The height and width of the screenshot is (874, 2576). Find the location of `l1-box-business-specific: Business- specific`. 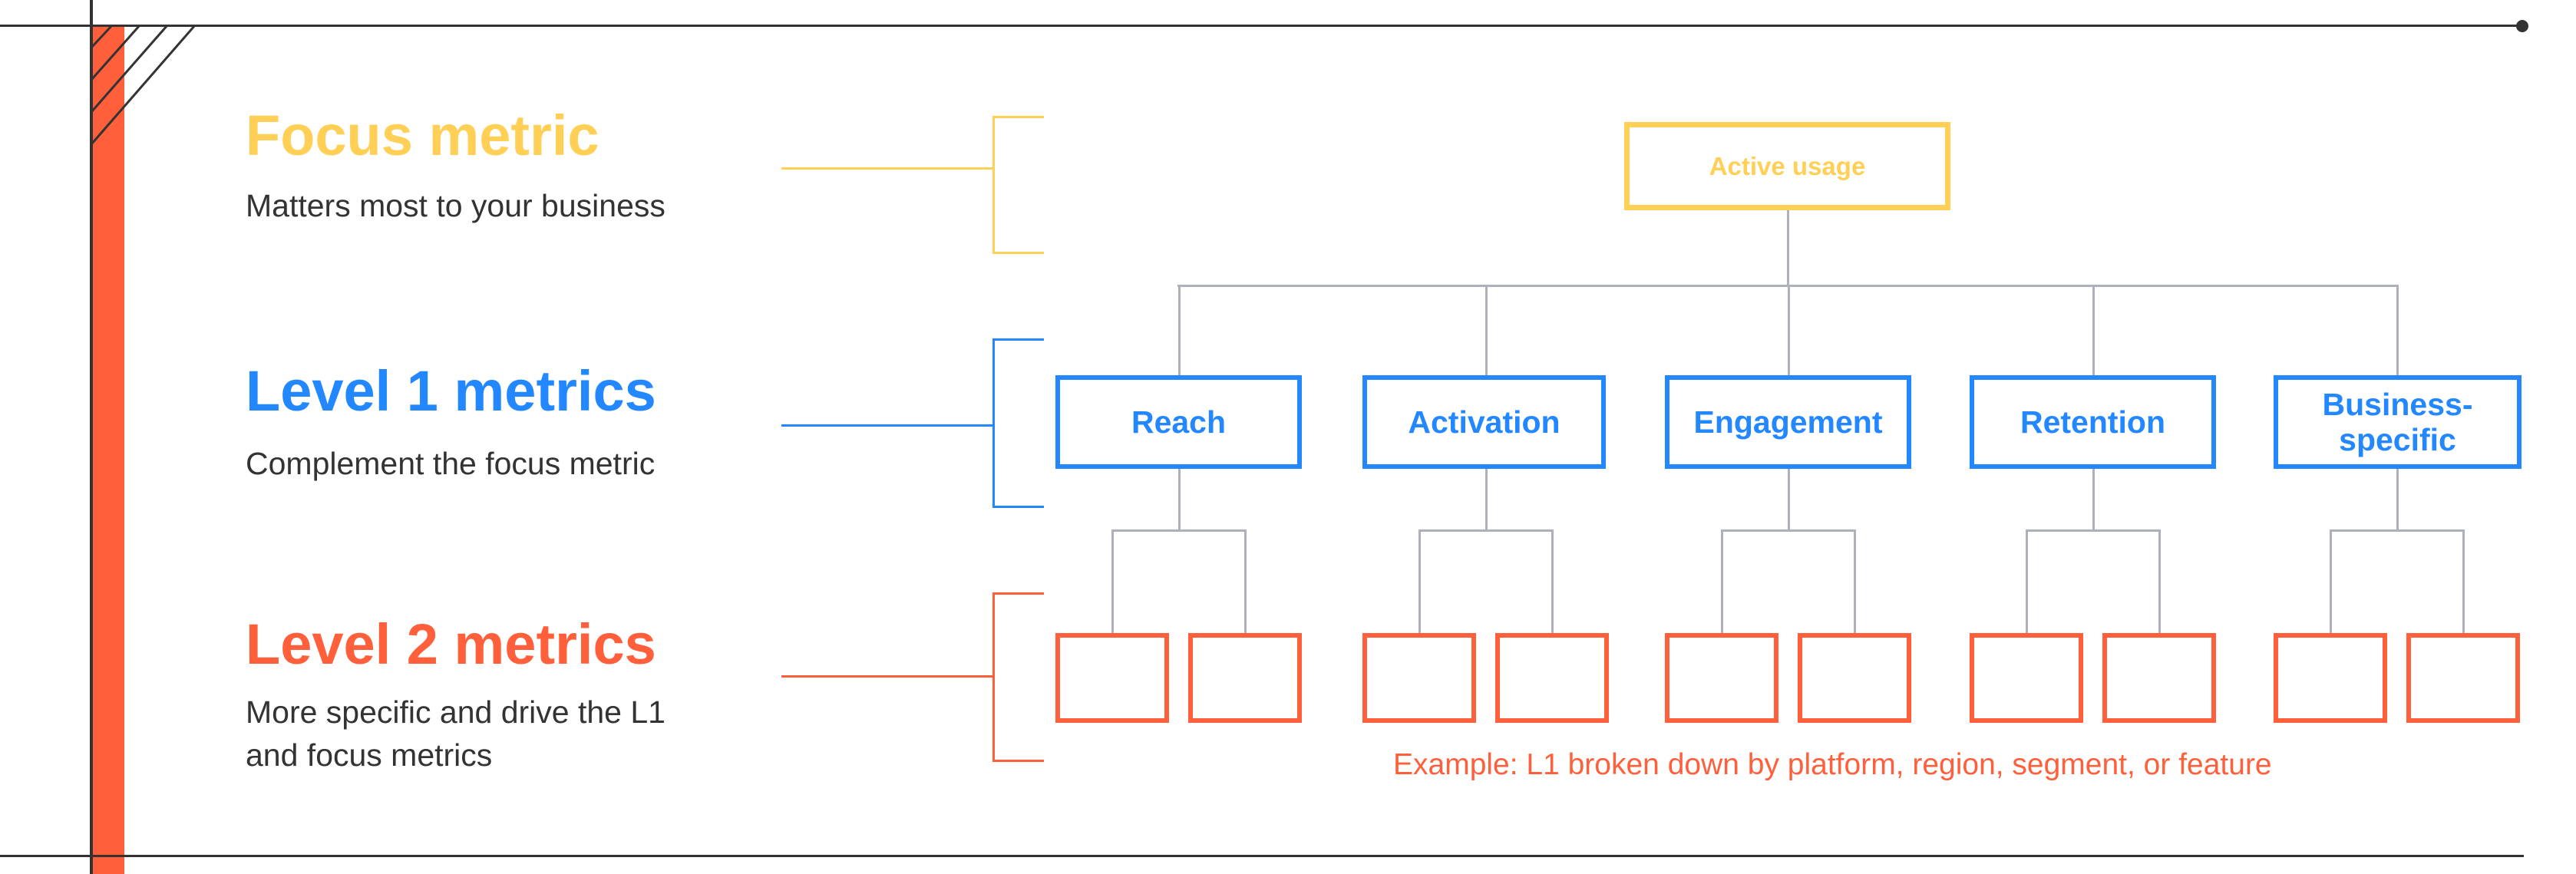

l1-box-business-specific: Business- specific is located at coordinates (2398, 422).